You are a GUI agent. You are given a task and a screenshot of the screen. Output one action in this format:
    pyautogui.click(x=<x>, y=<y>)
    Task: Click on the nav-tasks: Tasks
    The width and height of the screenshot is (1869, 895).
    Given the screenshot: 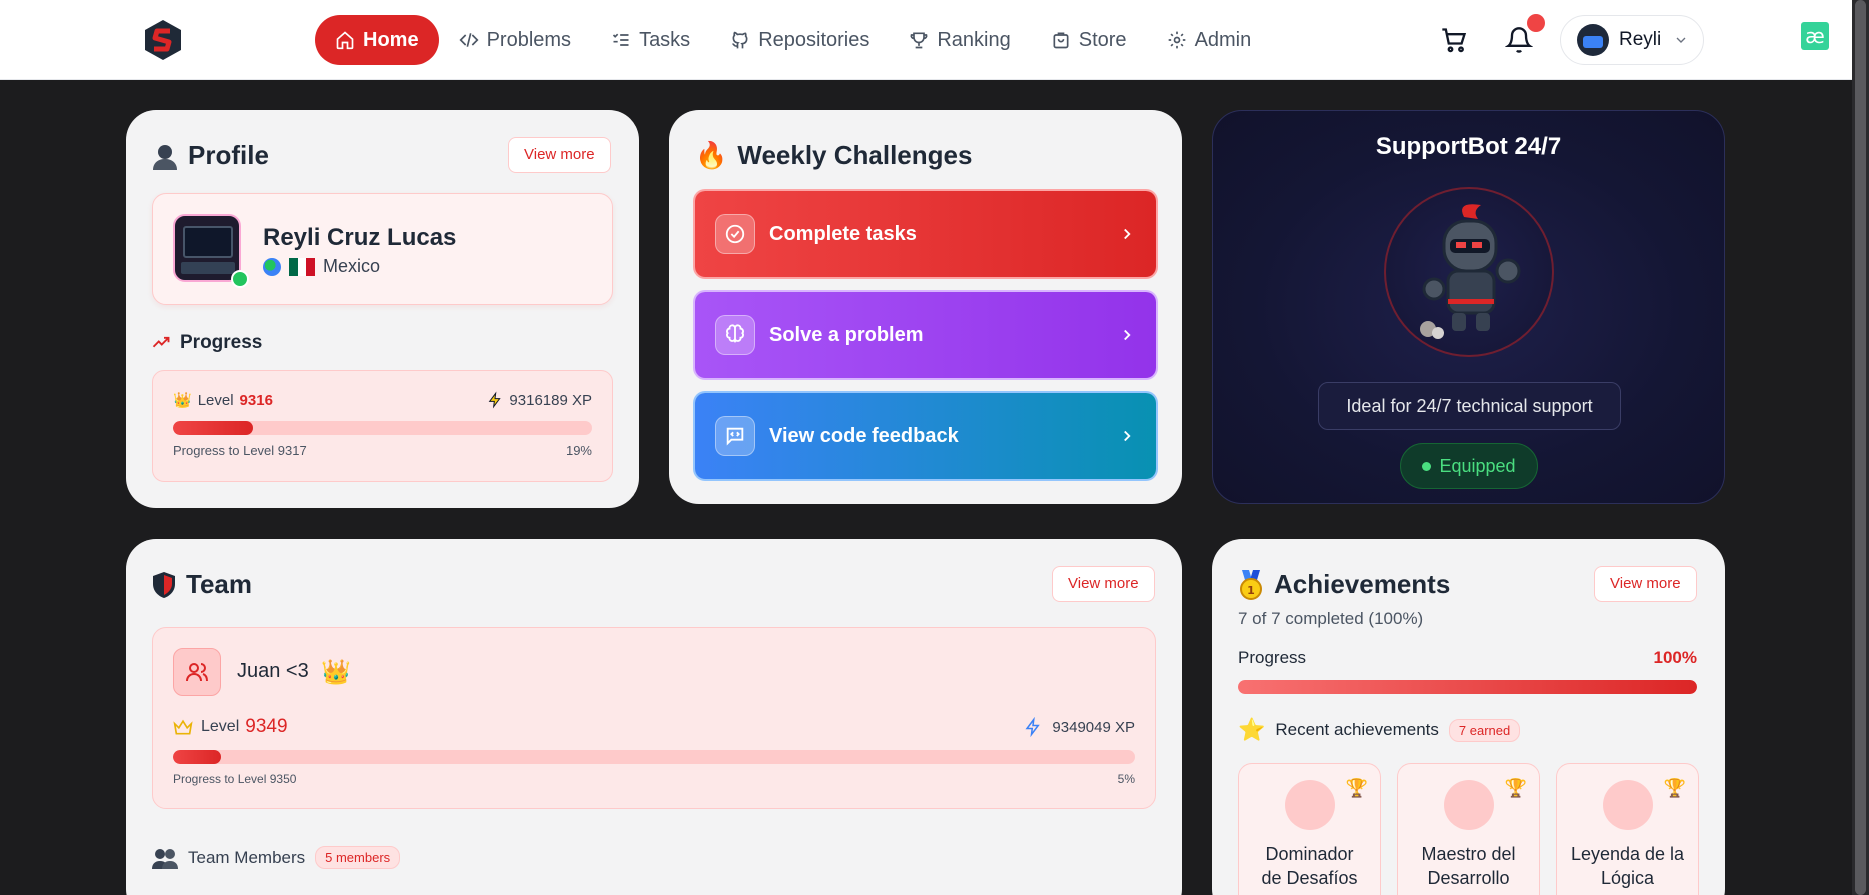 What is the action you would take?
    pyautogui.click(x=650, y=40)
    